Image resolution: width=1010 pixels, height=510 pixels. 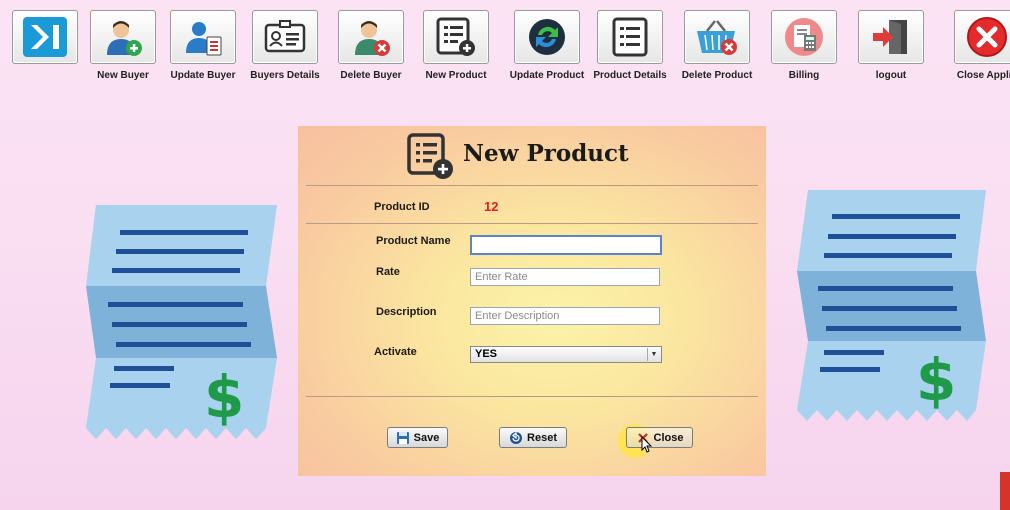 I want to click on exit-door-icon, so click(x=890, y=37).